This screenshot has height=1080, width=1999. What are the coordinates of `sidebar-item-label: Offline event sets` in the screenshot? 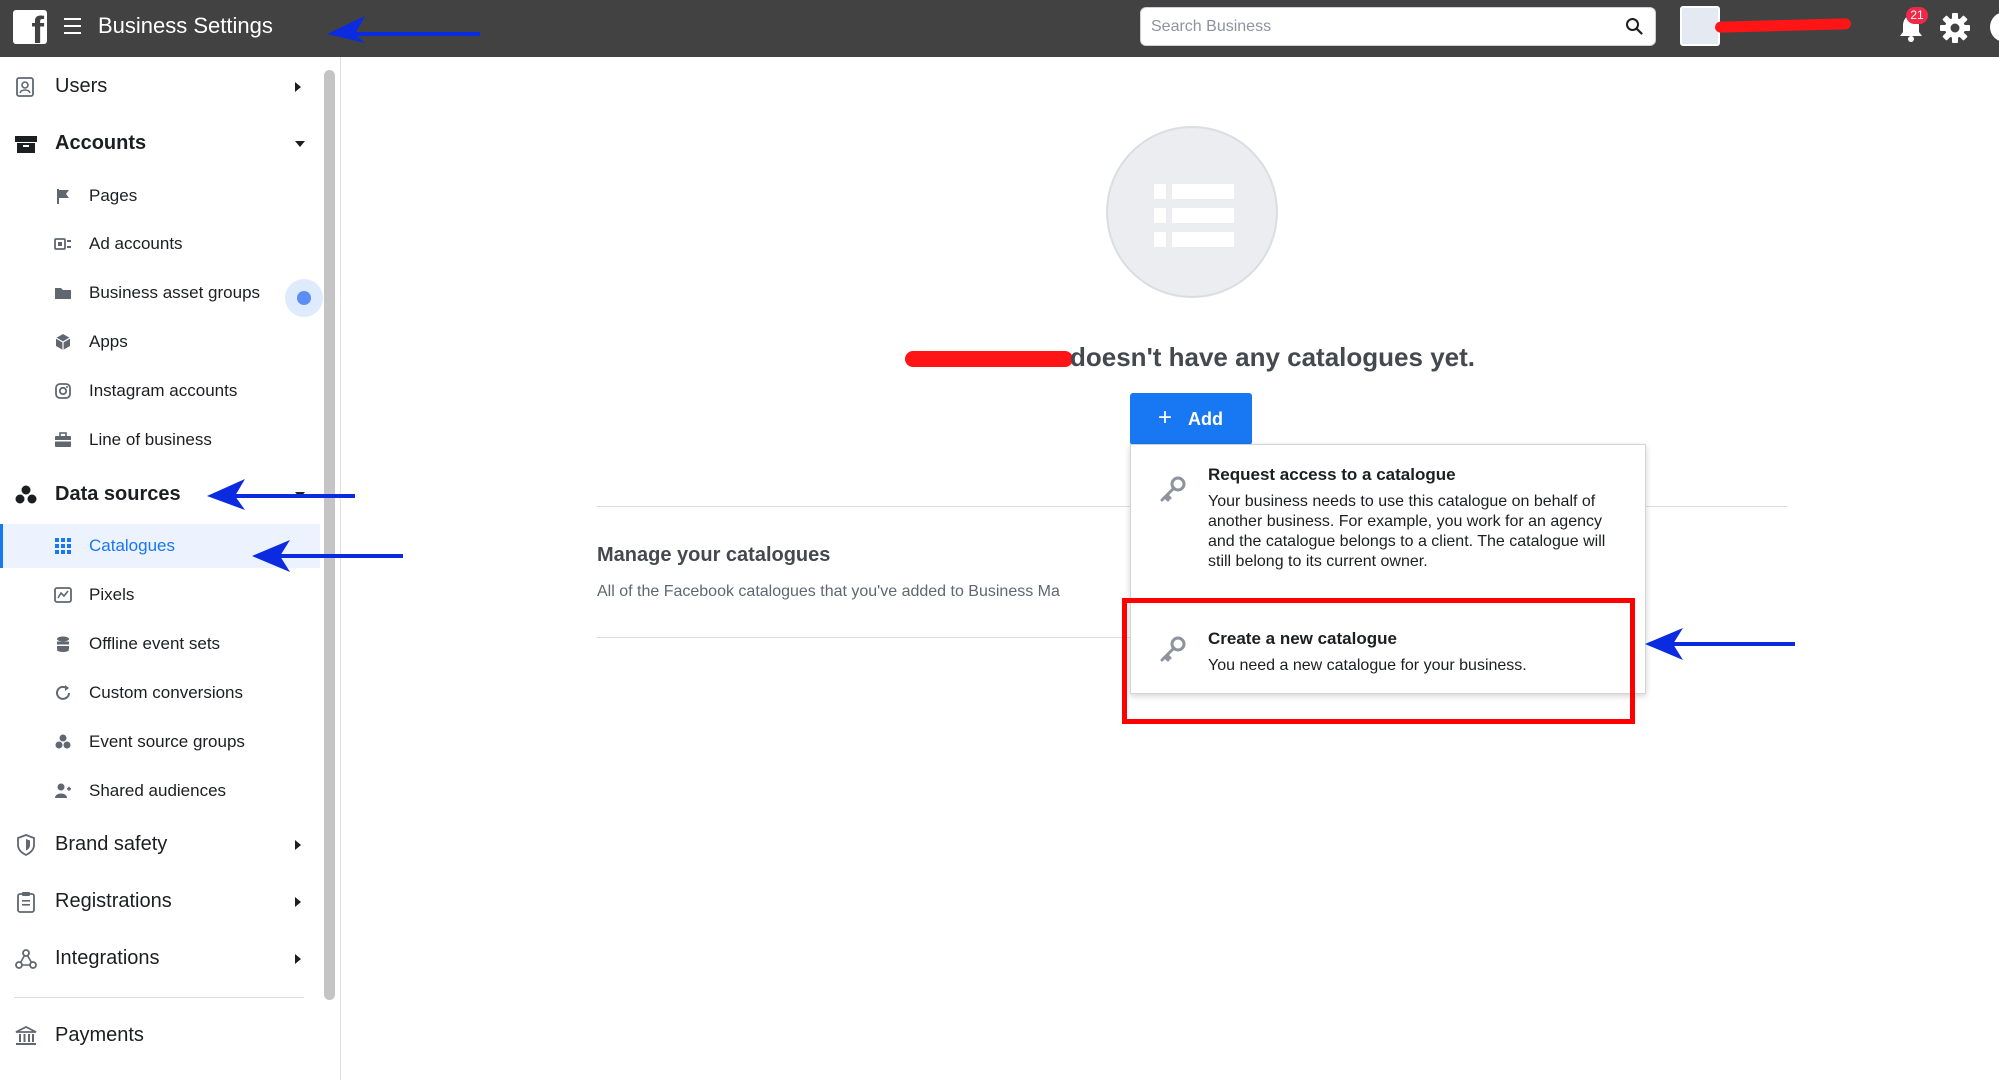 It's located at (155, 643).